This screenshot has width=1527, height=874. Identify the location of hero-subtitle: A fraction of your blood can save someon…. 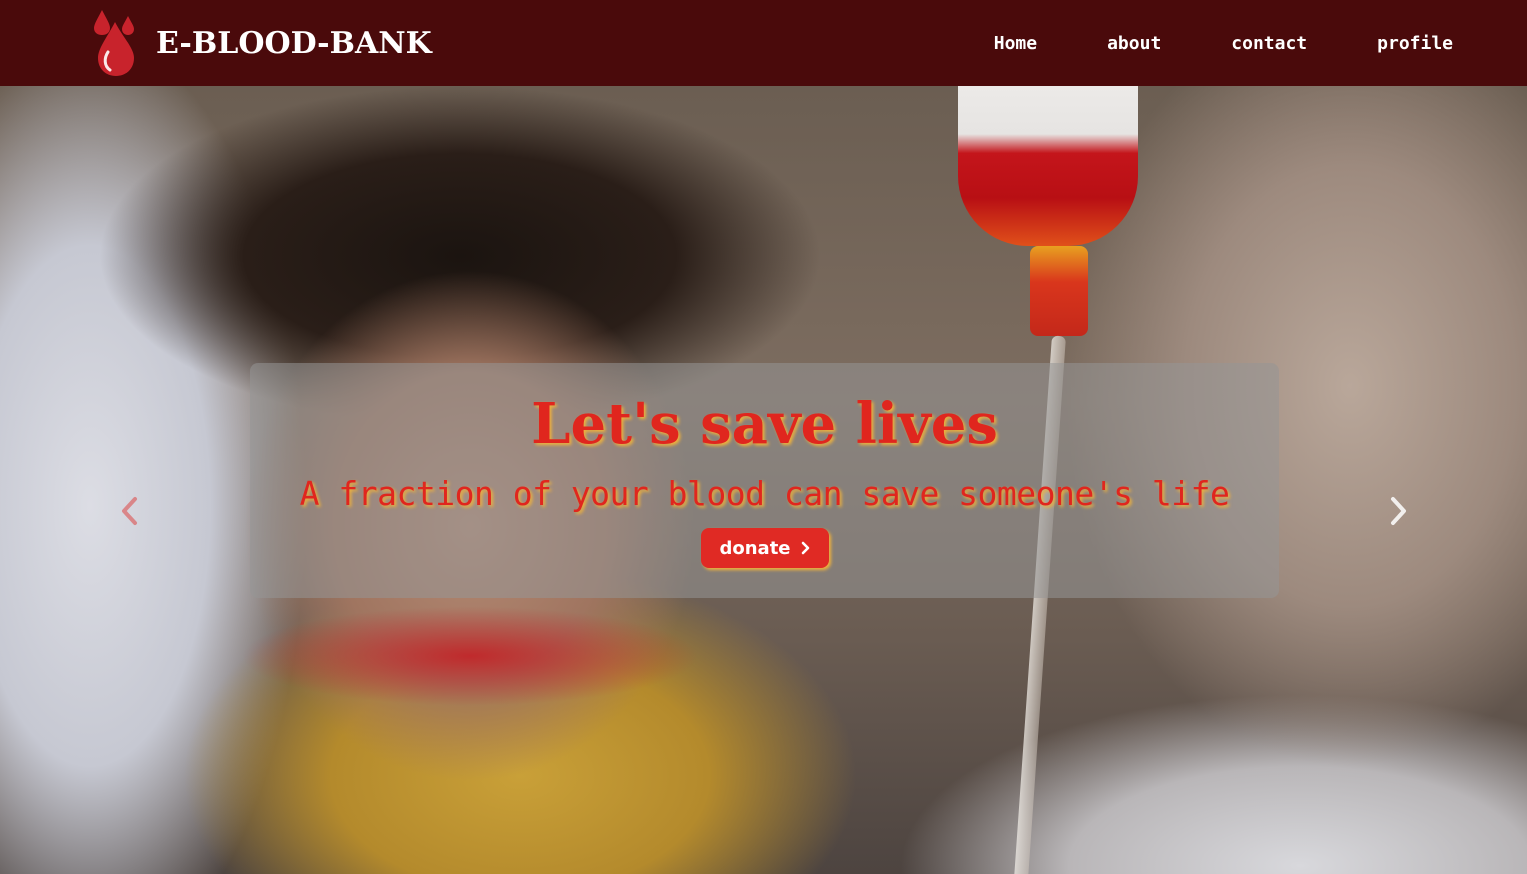
(764, 493).